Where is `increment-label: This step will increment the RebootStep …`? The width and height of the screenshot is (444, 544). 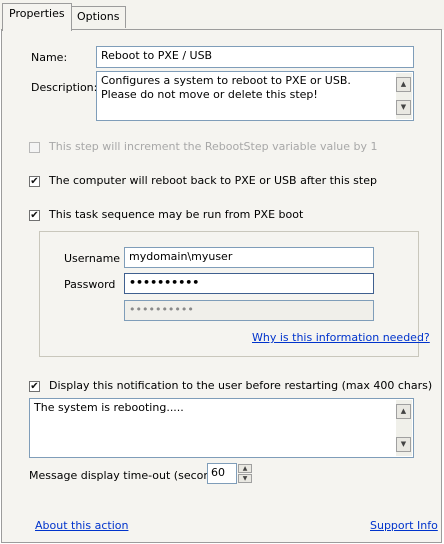
increment-label: This step will increment the RebootStep … is located at coordinates (213, 146).